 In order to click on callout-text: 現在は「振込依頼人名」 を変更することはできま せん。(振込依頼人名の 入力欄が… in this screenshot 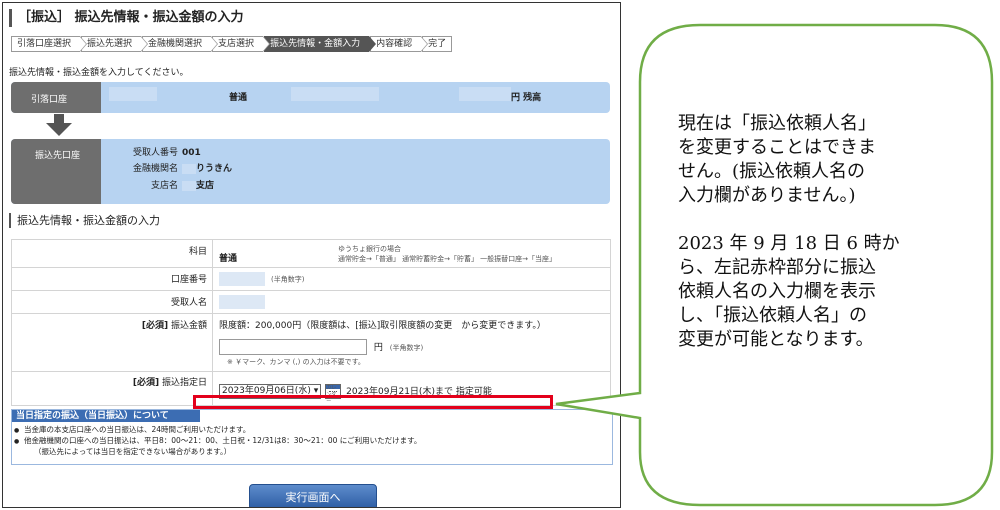, I will do `click(828, 232)`.